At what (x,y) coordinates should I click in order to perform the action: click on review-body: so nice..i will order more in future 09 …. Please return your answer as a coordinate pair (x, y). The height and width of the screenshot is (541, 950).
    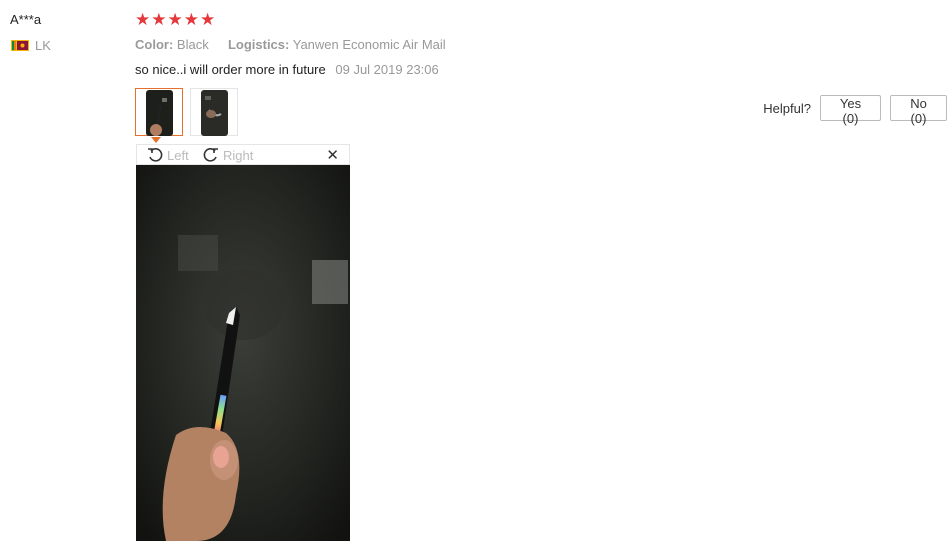
    Looking at the image, I should click on (287, 69).